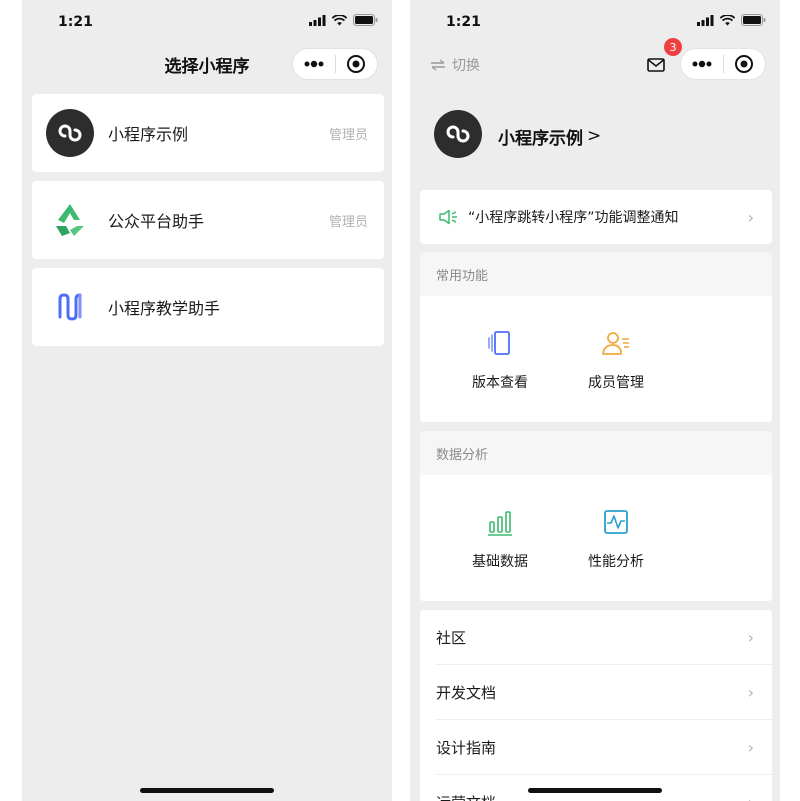 The height and width of the screenshot is (801, 800). What do you see at coordinates (466, 66) in the screenshot?
I see `switch-label: 切换` at bounding box center [466, 66].